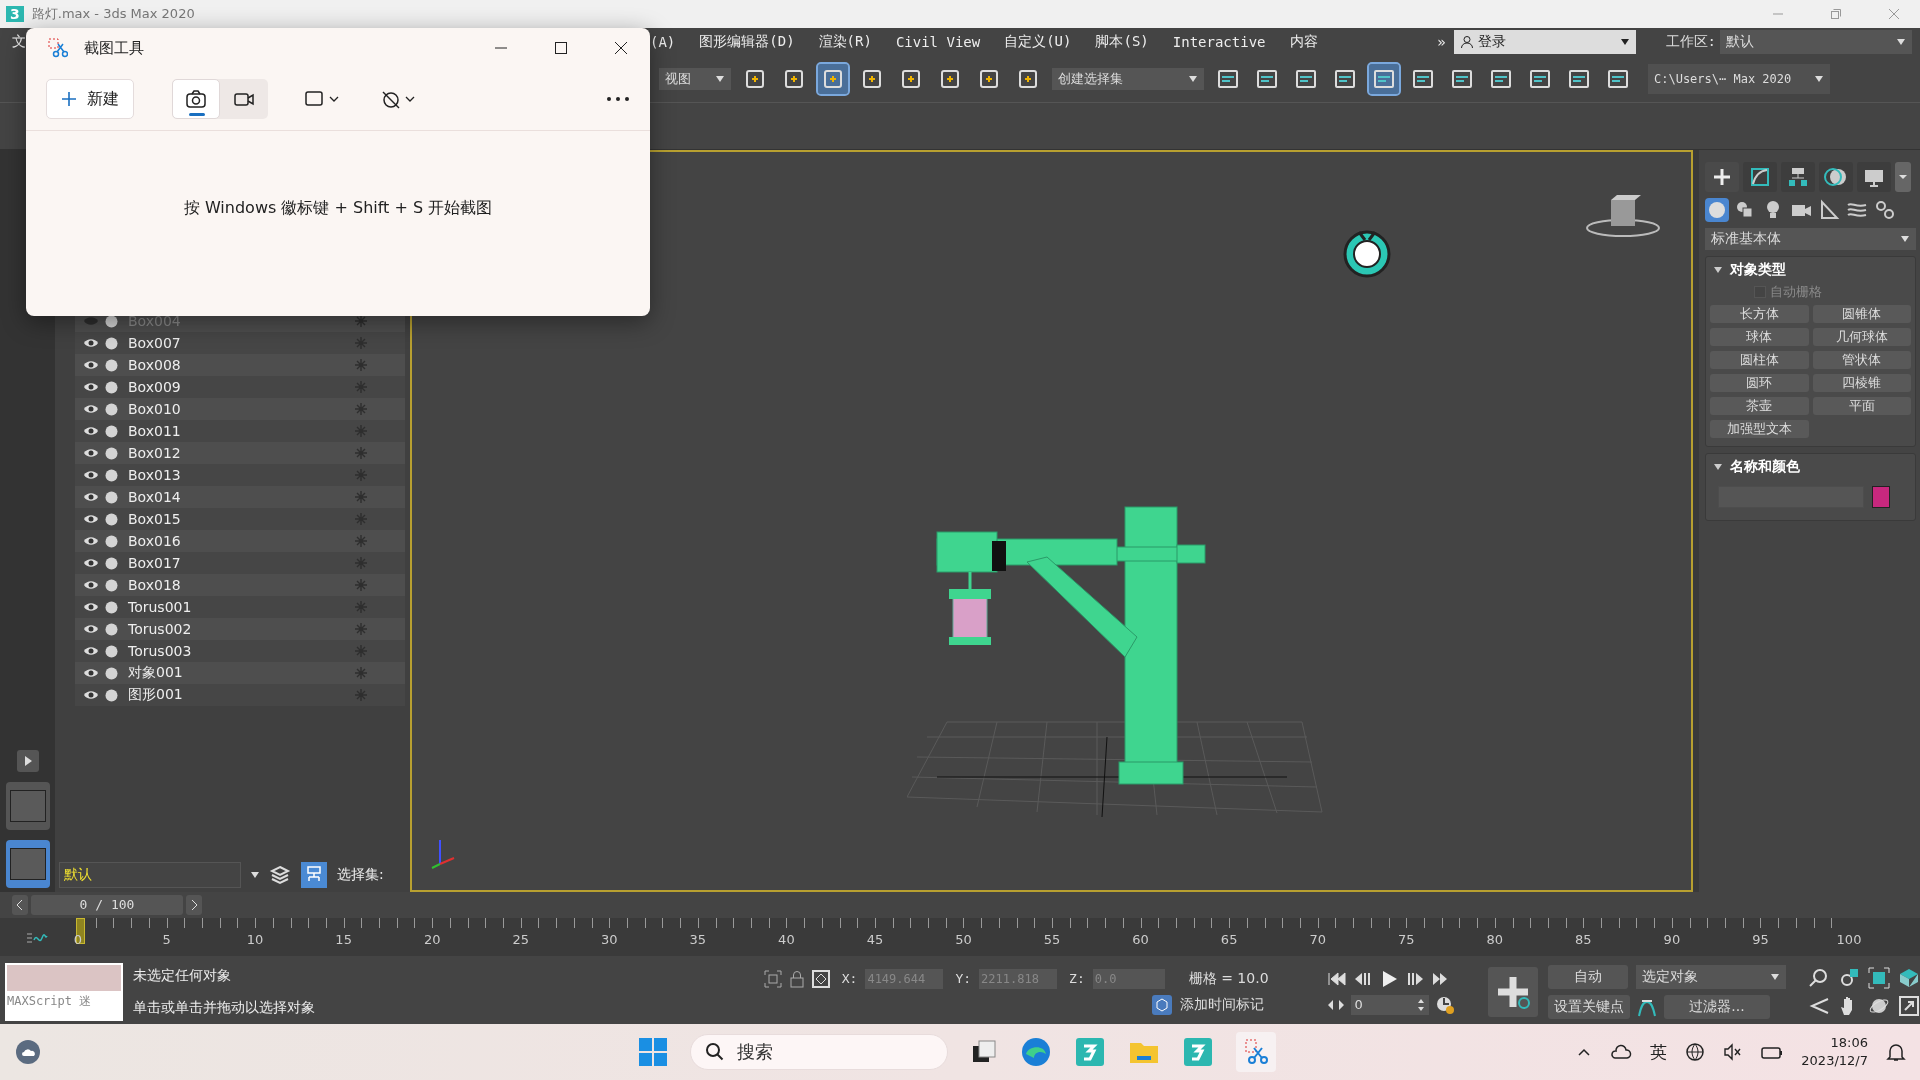 This screenshot has height=1080, width=1920. I want to click on next-frame-button, so click(194, 905).